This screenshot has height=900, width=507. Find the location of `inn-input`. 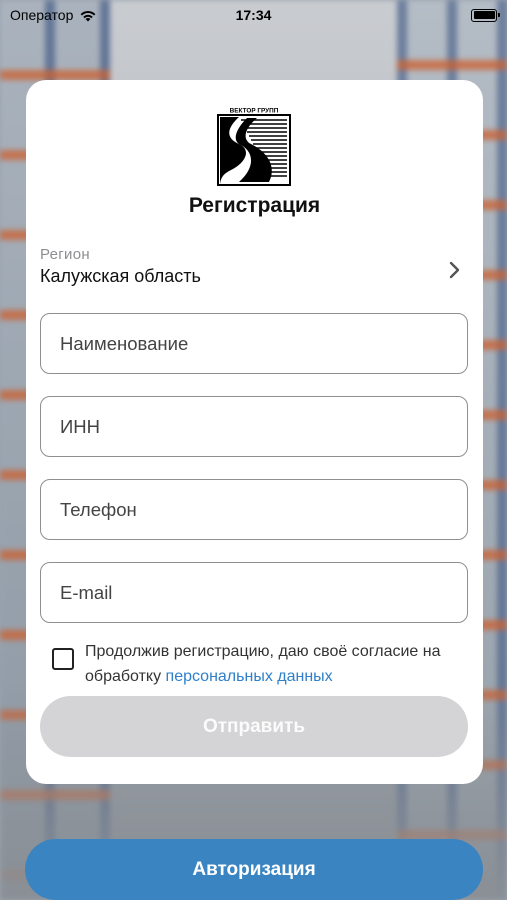

inn-input is located at coordinates (254, 426).